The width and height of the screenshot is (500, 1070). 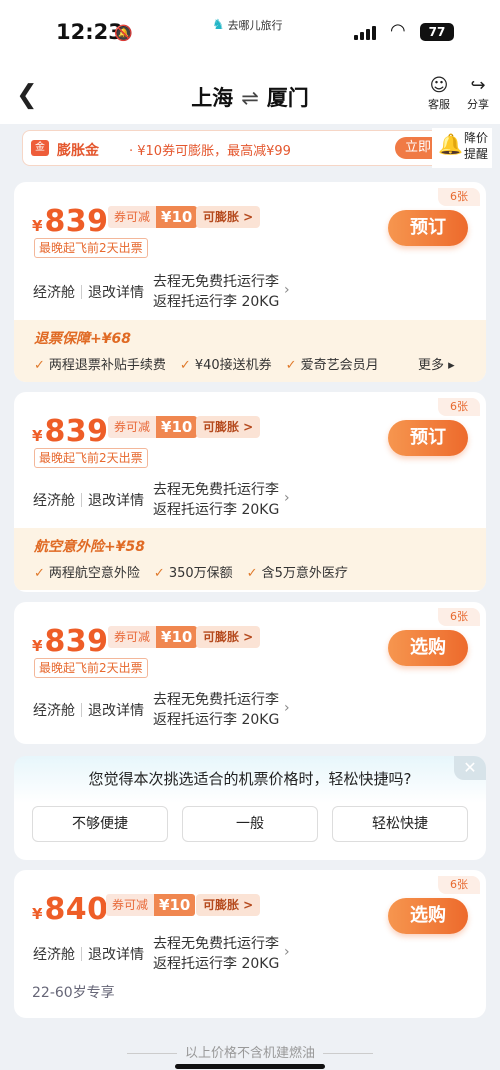 What do you see at coordinates (250, 779) in the screenshot?
I see `survey-question: 您觉得本次挑选适合的机票价格时，轻松快捷吗?` at bounding box center [250, 779].